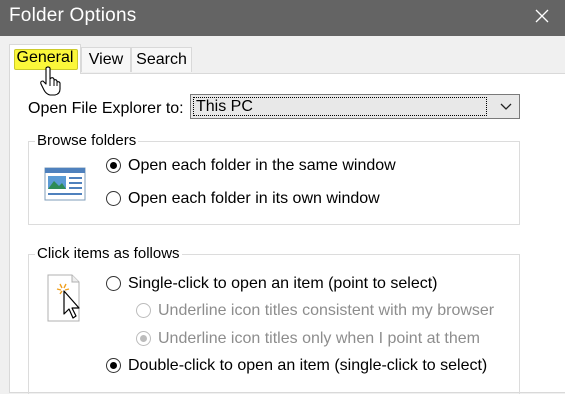  What do you see at coordinates (340, 106) in the screenshot?
I see `open-explorer-value: This PC` at bounding box center [340, 106].